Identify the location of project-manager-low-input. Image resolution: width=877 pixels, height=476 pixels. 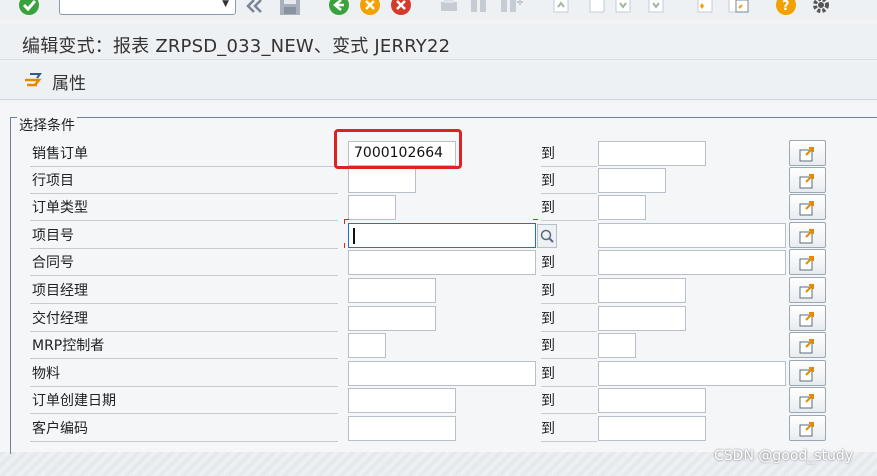
(392, 290).